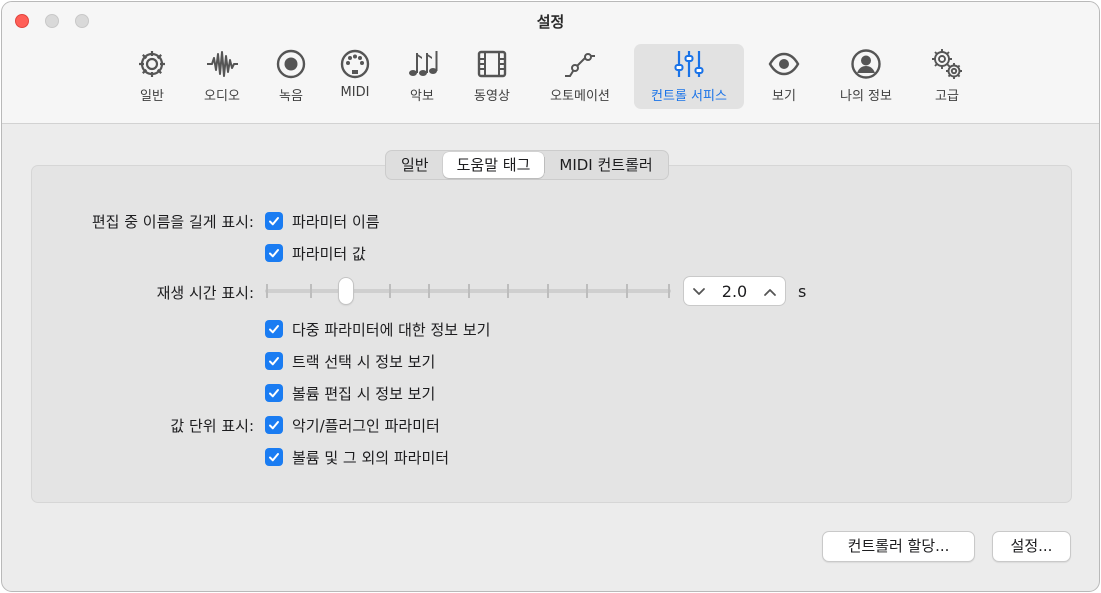 The image size is (1101, 593). What do you see at coordinates (291, 96) in the screenshot?
I see `toolbar-label: 녹음` at bounding box center [291, 96].